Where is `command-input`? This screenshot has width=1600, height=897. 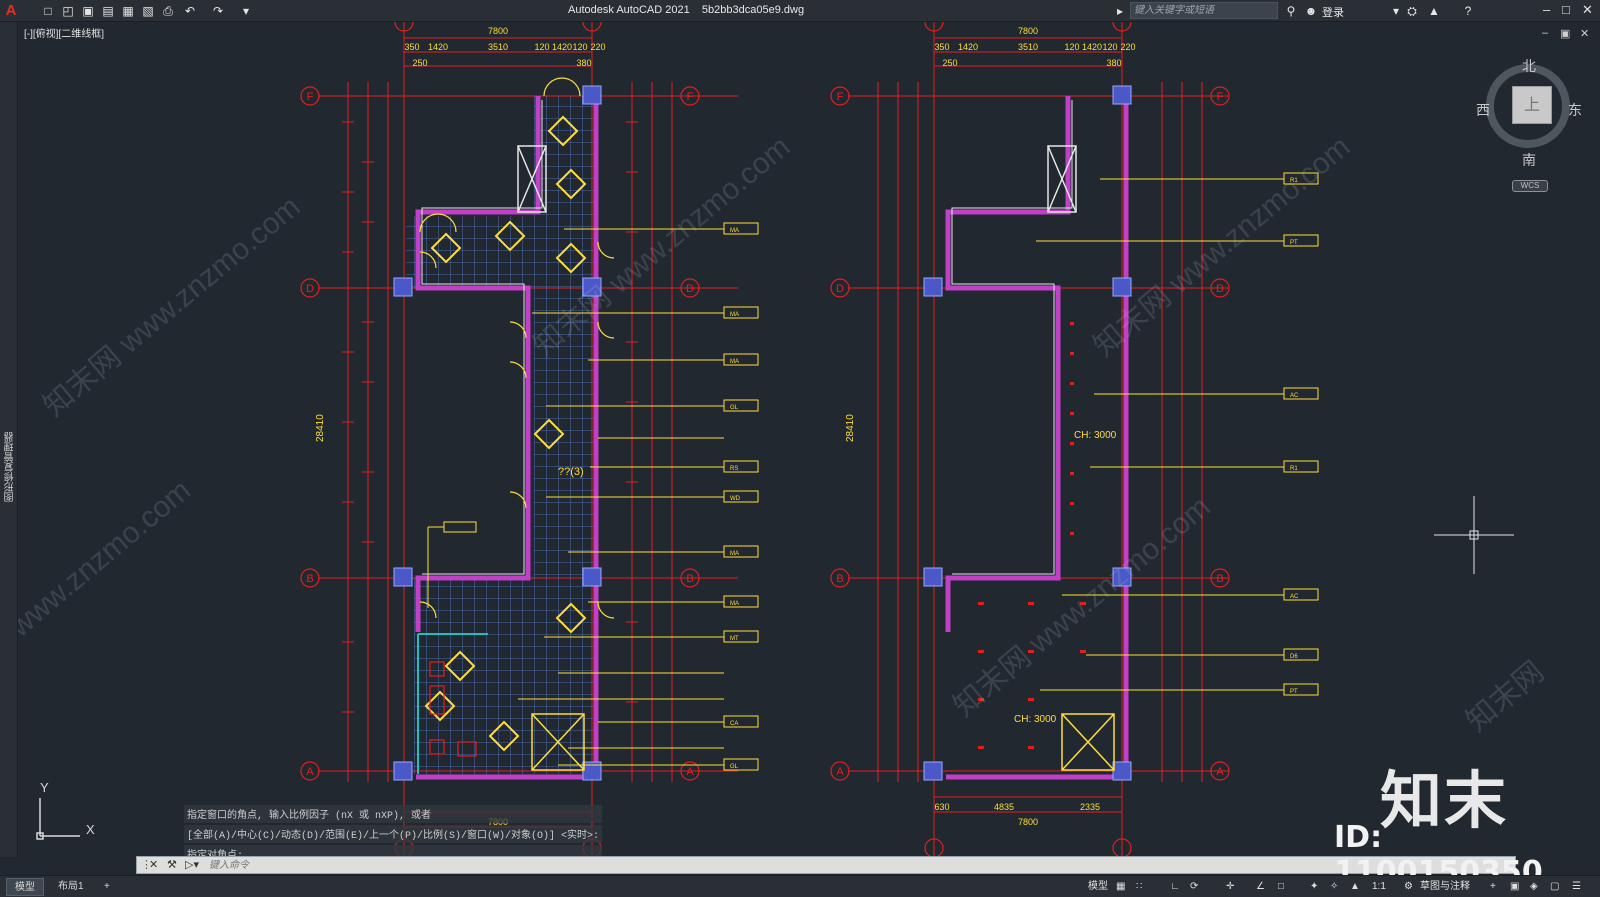
command-input is located at coordinates (854, 865).